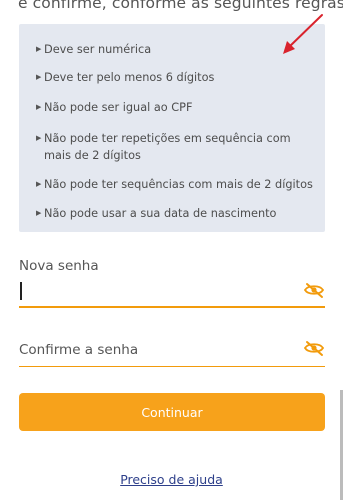 The image size is (343, 500). I want to click on confirm-password-field, so click(172, 352).